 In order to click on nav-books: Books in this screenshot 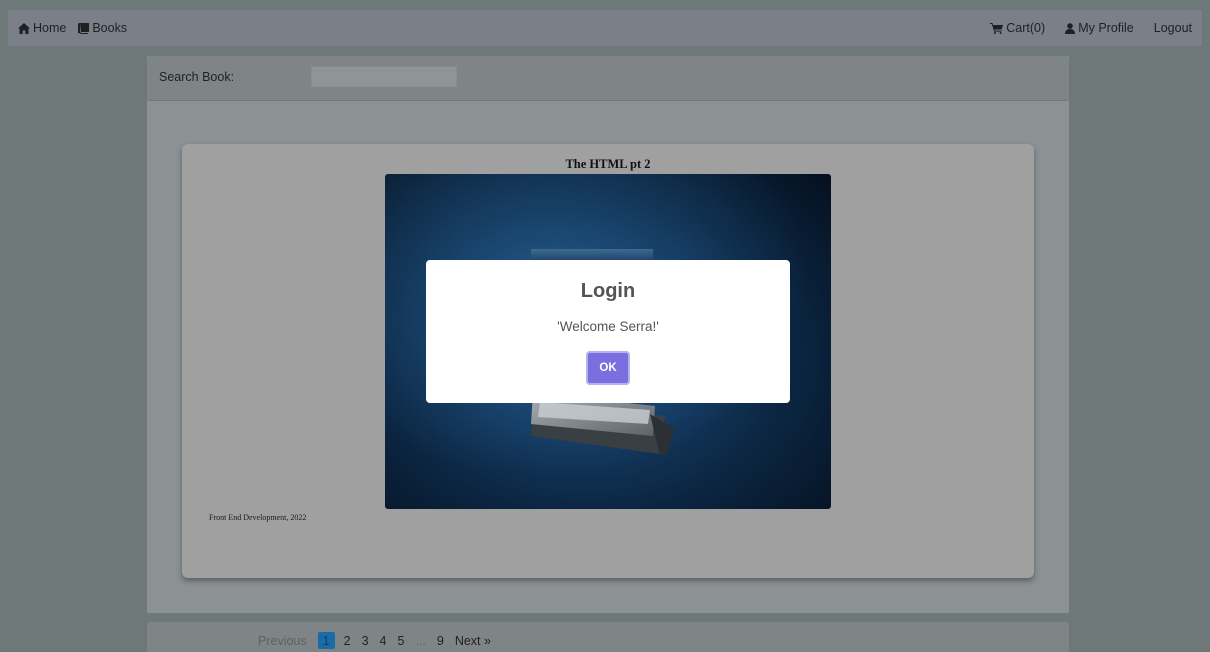, I will do `click(102, 28)`.